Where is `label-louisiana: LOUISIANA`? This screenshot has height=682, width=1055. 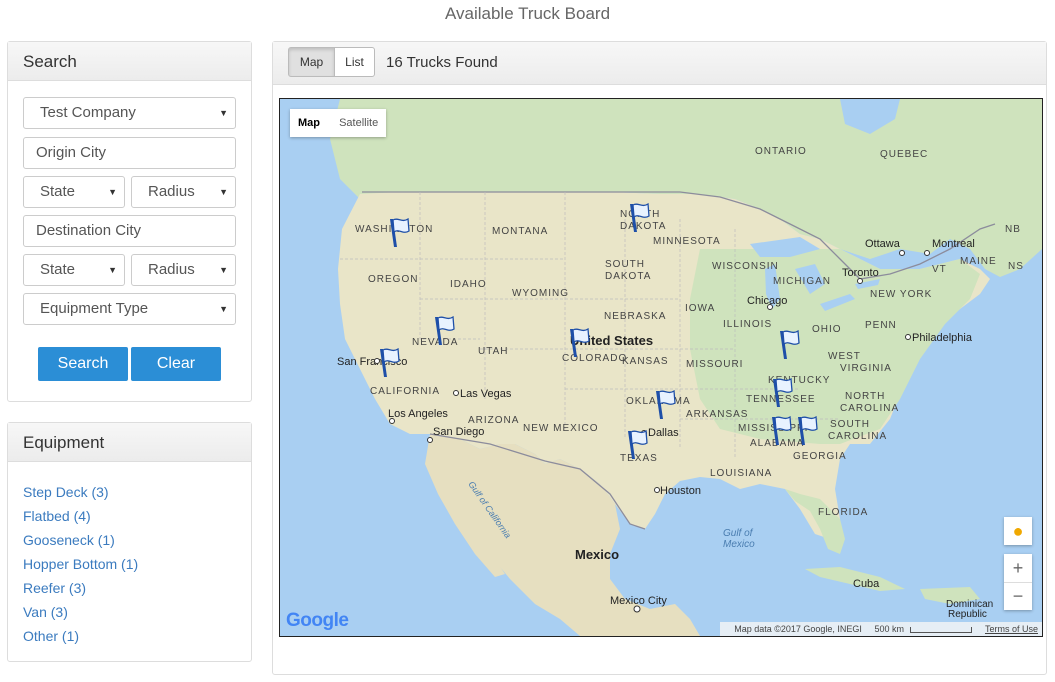 label-louisiana: LOUISIANA is located at coordinates (741, 473).